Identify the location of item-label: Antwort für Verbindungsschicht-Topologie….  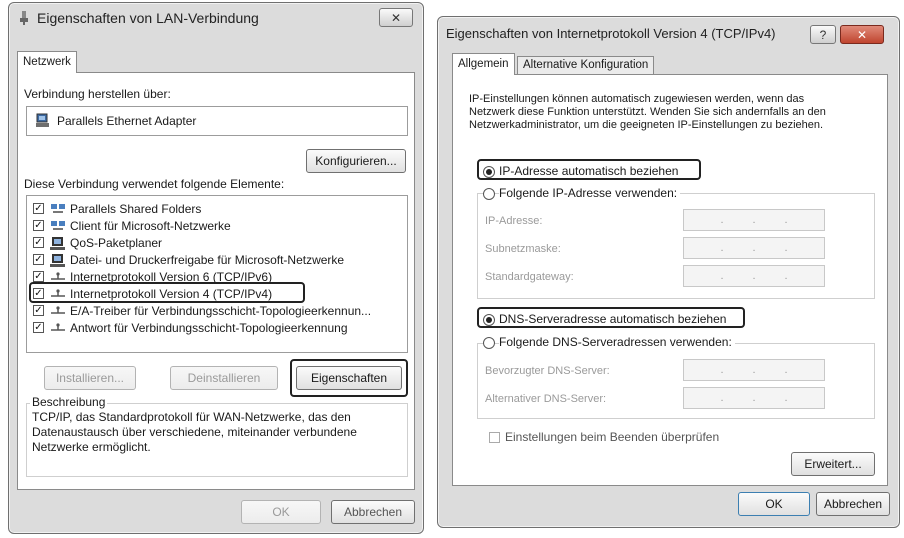
(209, 327).